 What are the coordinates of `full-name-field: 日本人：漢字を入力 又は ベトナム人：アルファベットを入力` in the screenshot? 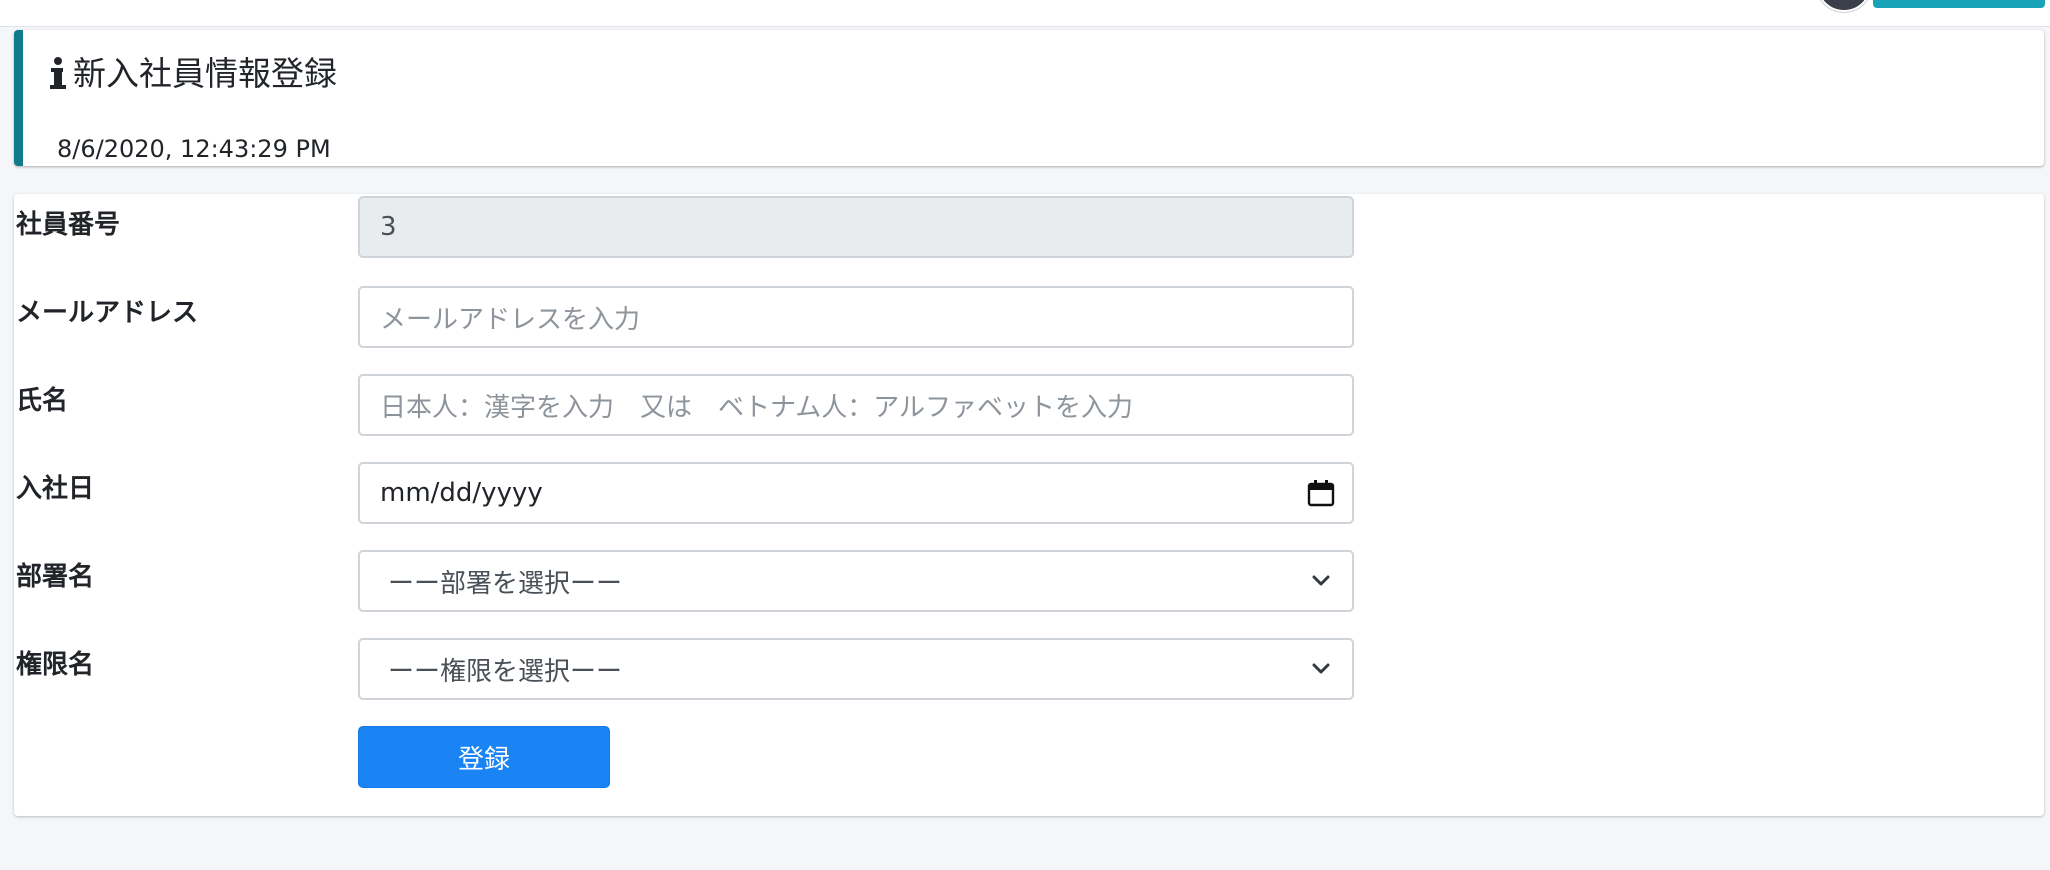 It's located at (856, 405).